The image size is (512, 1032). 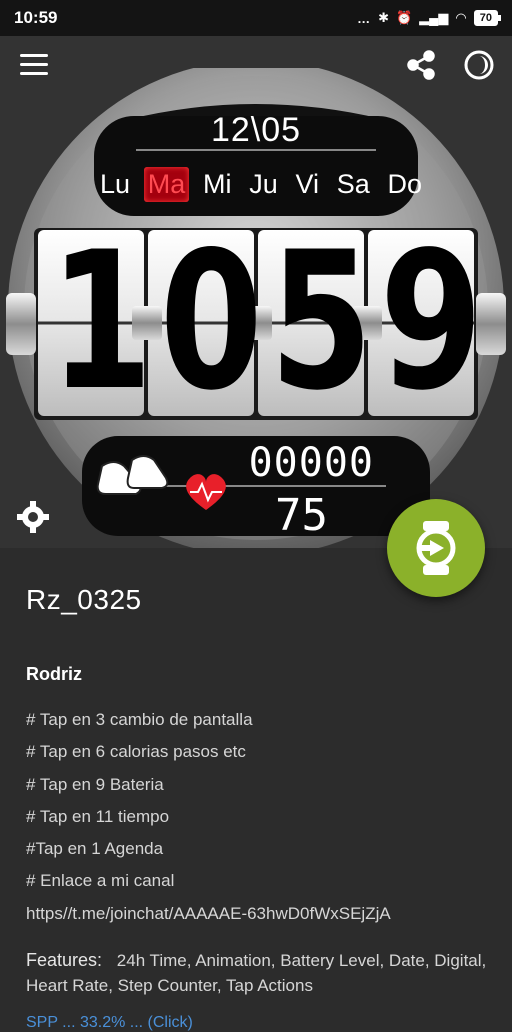 What do you see at coordinates (256, 18) in the screenshot?
I see `status-bar: 10:59 … ✱ ⏰ ▂▄▆ ◠ 70` at bounding box center [256, 18].